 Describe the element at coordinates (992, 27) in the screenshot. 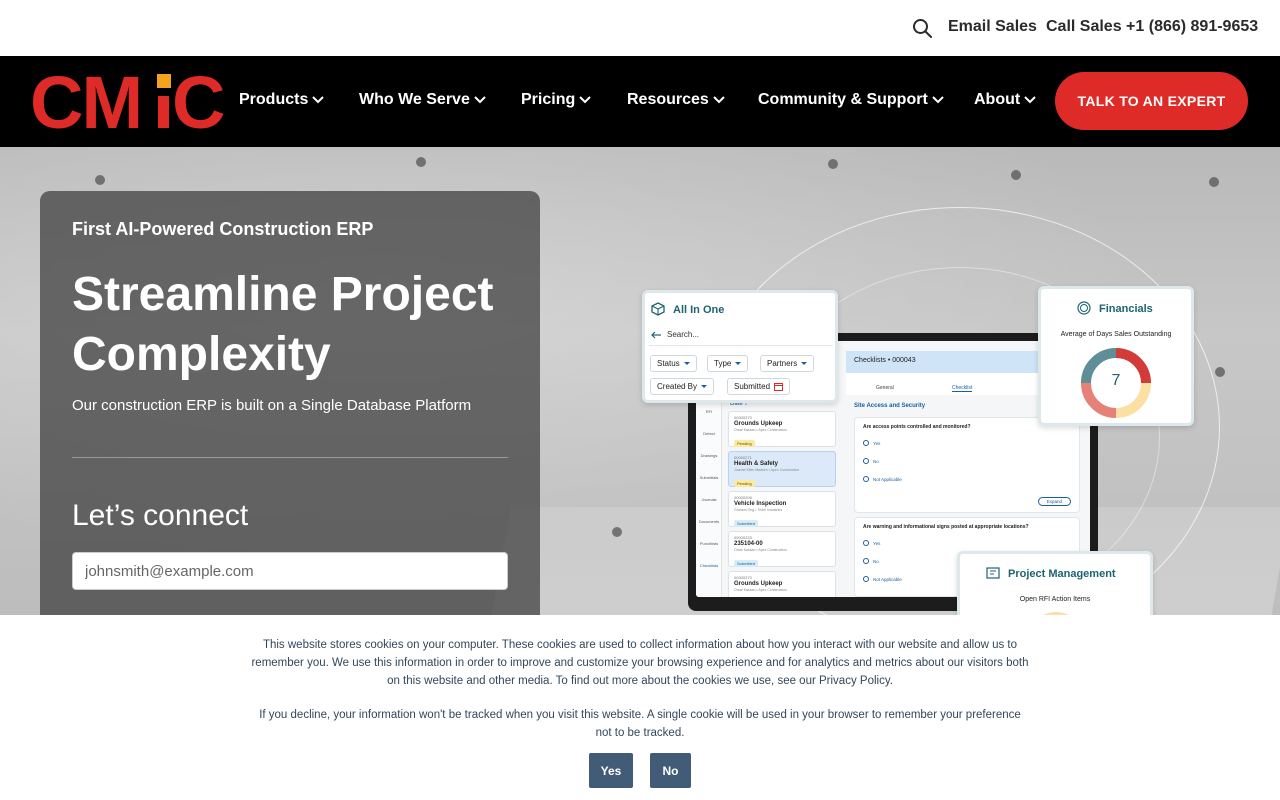

I see `email-sales-link: Email Sales` at that location.